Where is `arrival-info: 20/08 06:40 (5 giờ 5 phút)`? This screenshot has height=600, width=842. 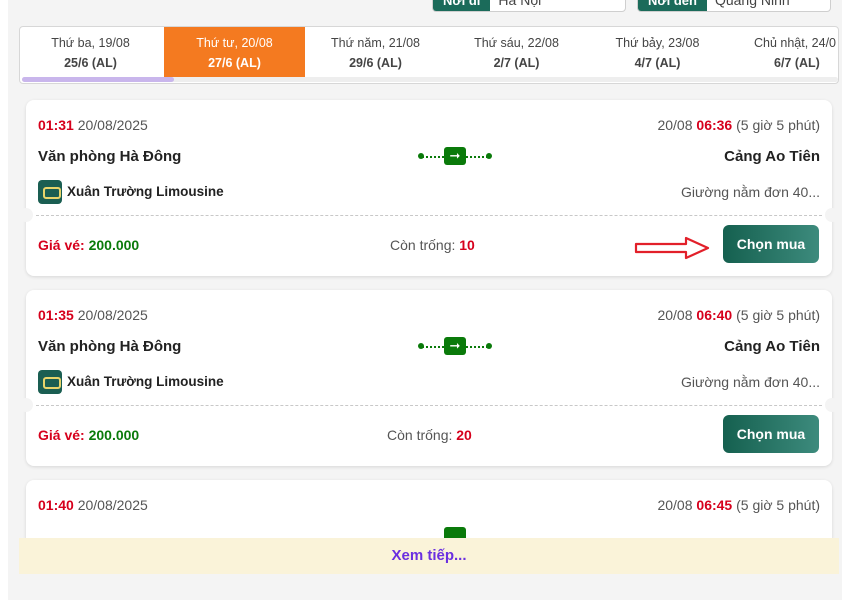 arrival-info: 20/08 06:40 (5 giờ 5 phút) is located at coordinates (738, 315).